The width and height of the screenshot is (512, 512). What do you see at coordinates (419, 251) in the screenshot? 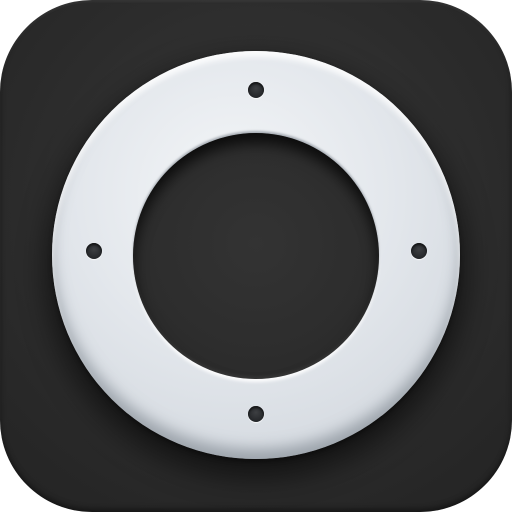
I see `right-indicator-dot` at bounding box center [419, 251].